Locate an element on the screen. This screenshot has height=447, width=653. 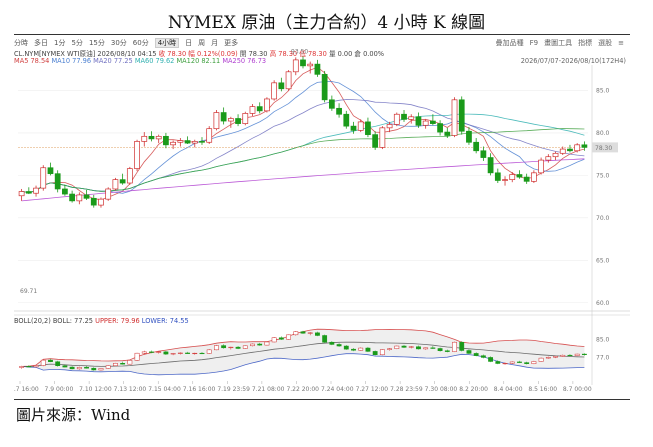
x-tick-label: 7.16 16:00 is located at coordinates (199, 389).